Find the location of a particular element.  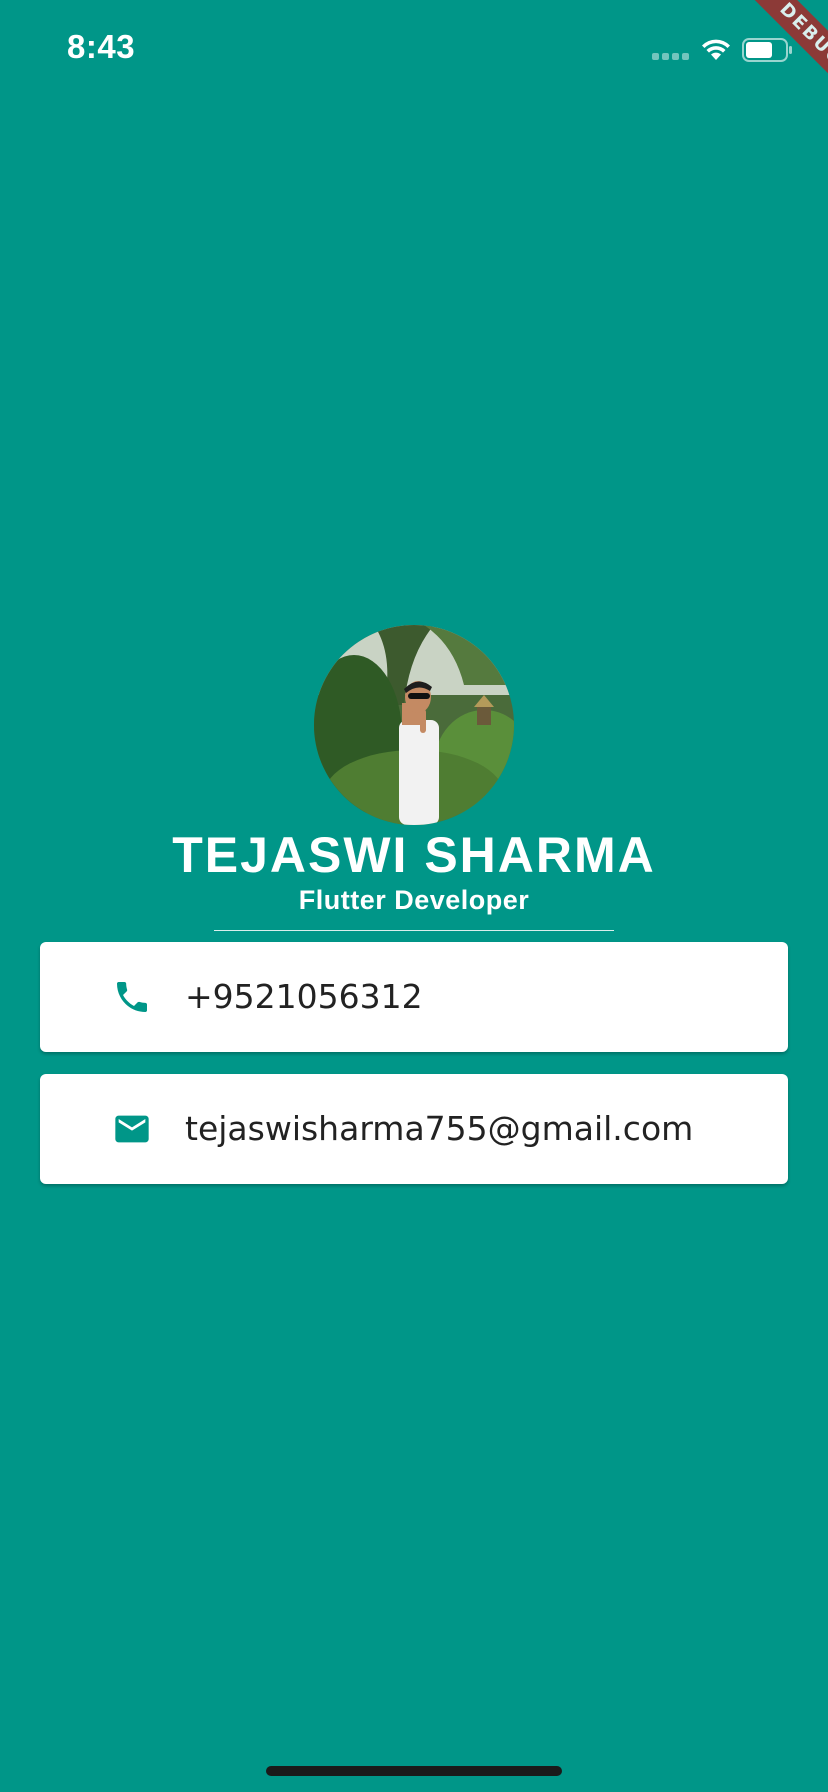

phone-card: +9521056312 is located at coordinates (414, 997).